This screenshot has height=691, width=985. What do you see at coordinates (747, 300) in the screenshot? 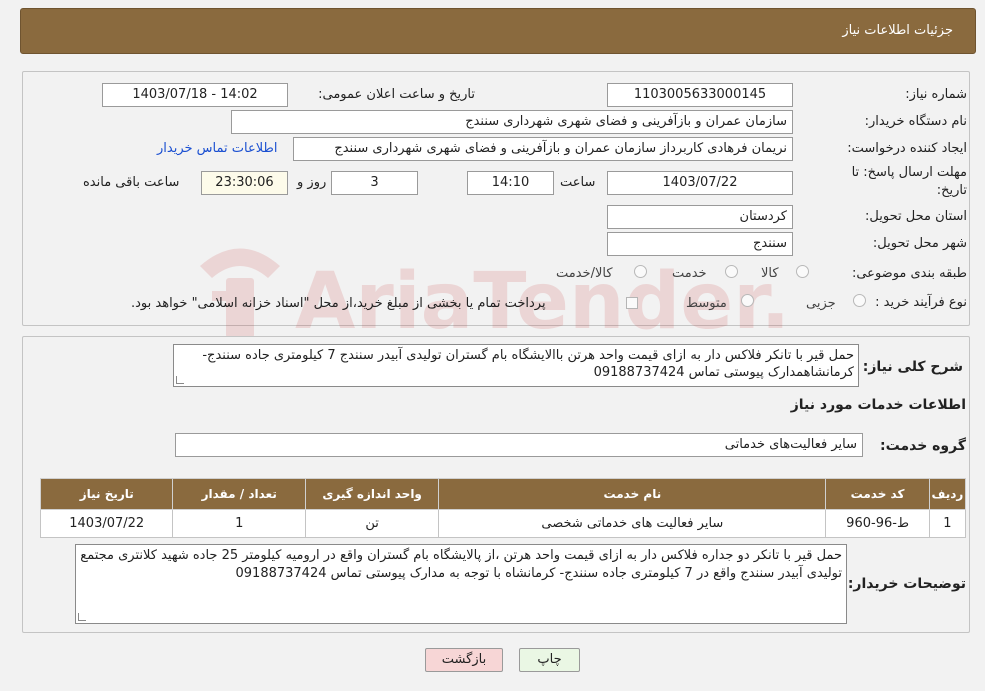
I see `process-radio-medium` at bounding box center [747, 300].